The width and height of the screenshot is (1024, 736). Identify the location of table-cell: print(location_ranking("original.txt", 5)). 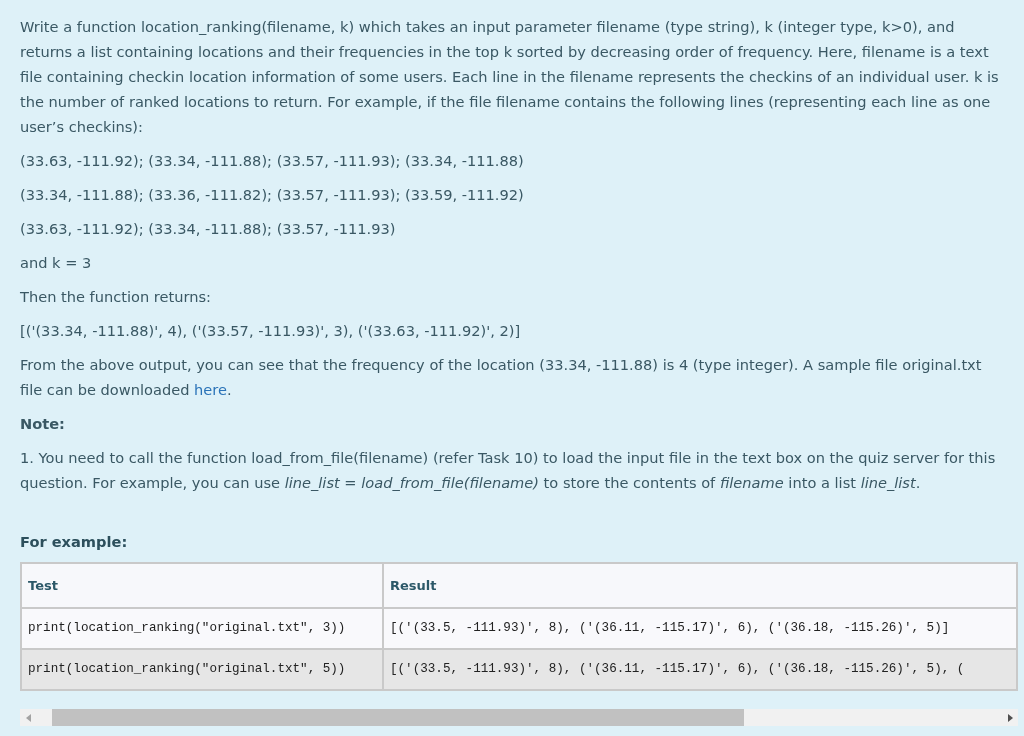
(202, 669).